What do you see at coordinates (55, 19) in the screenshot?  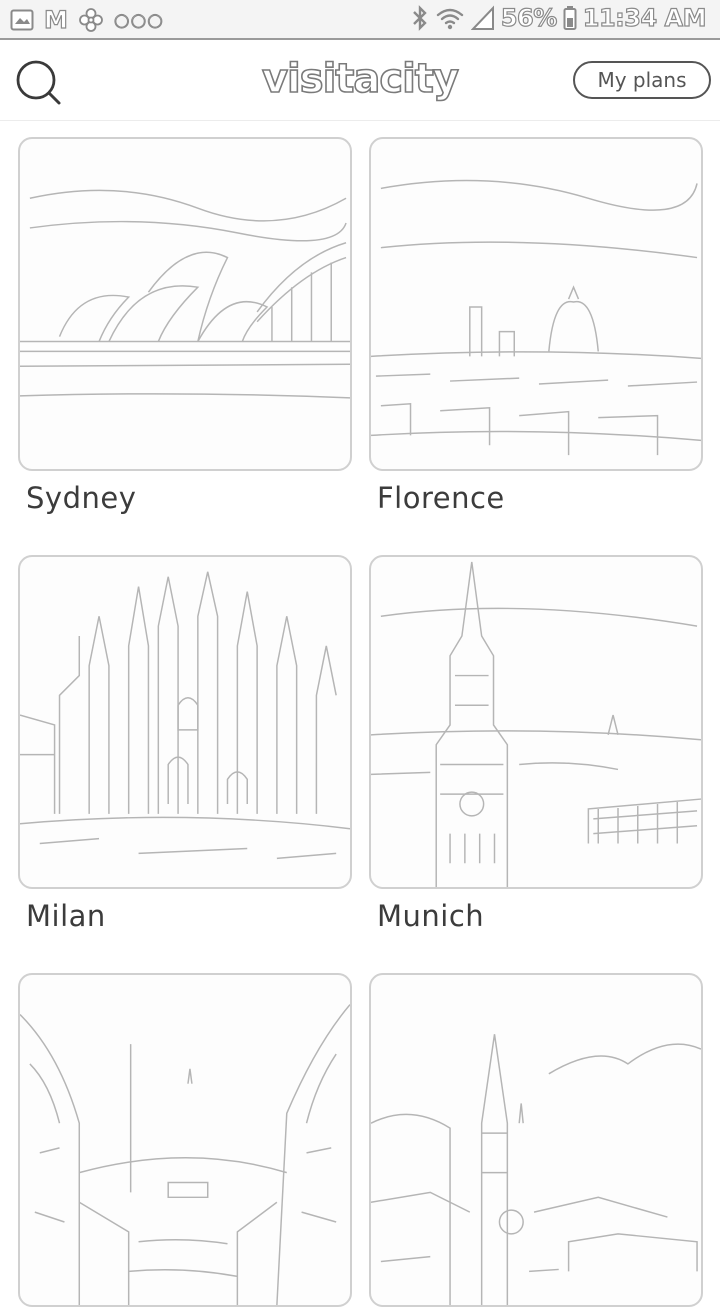 I see `gmail-icon: M` at bounding box center [55, 19].